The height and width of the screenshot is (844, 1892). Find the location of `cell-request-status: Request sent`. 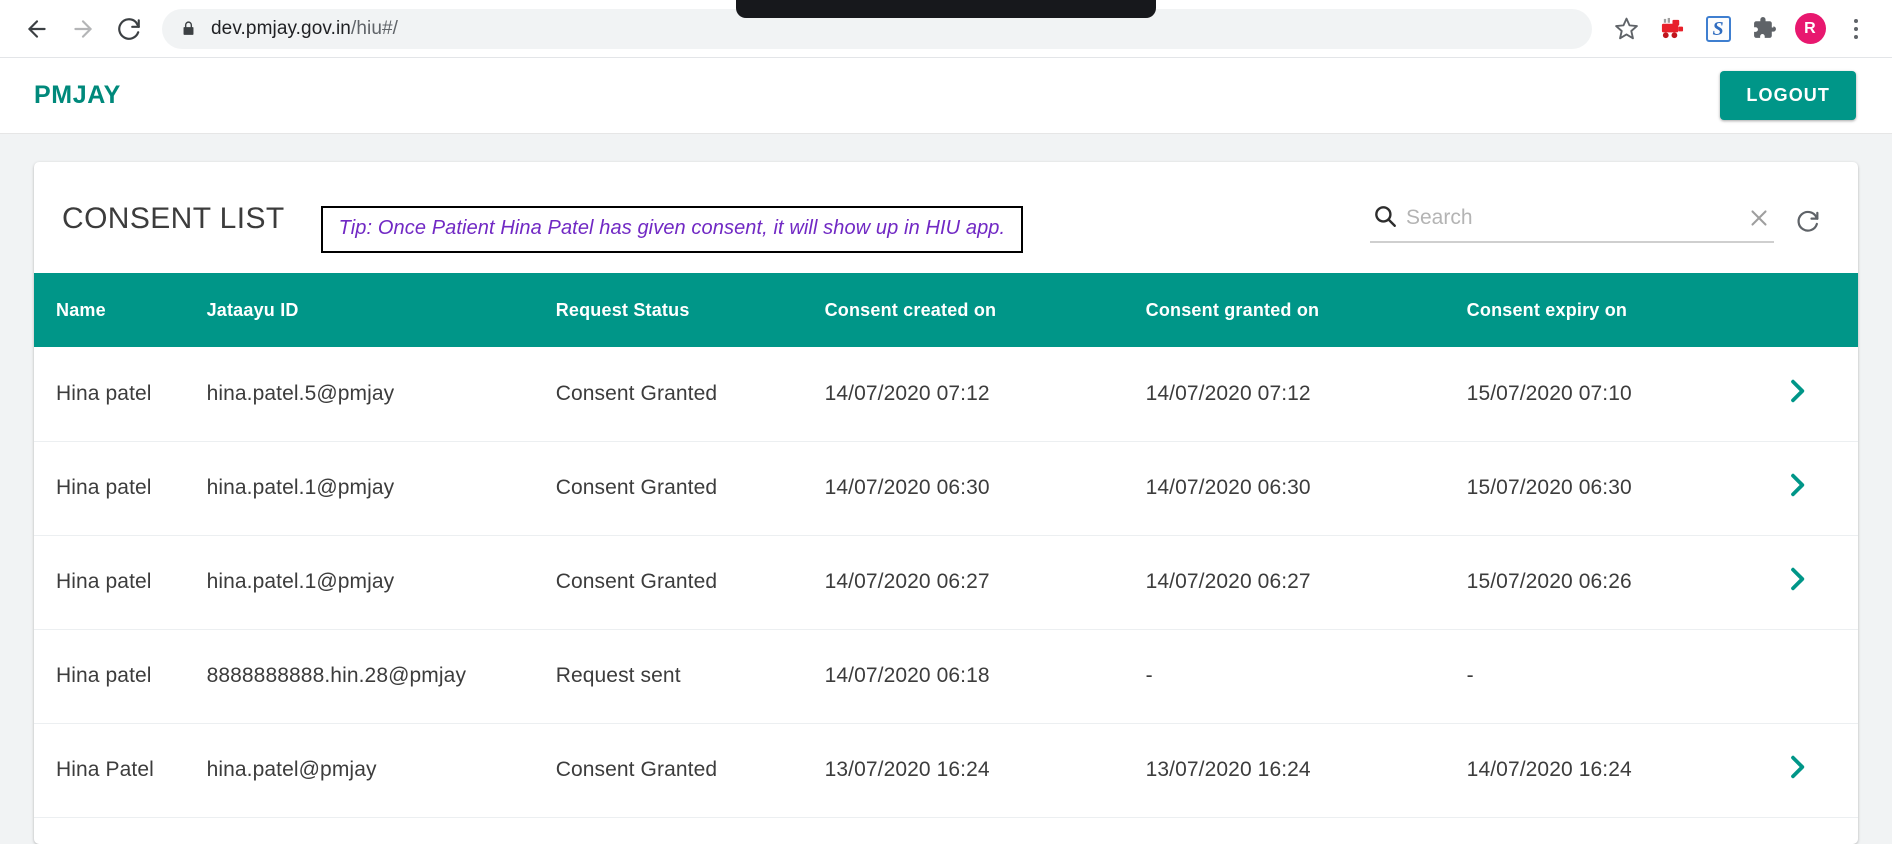

cell-request-status: Request sent is located at coordinates (690, 676).